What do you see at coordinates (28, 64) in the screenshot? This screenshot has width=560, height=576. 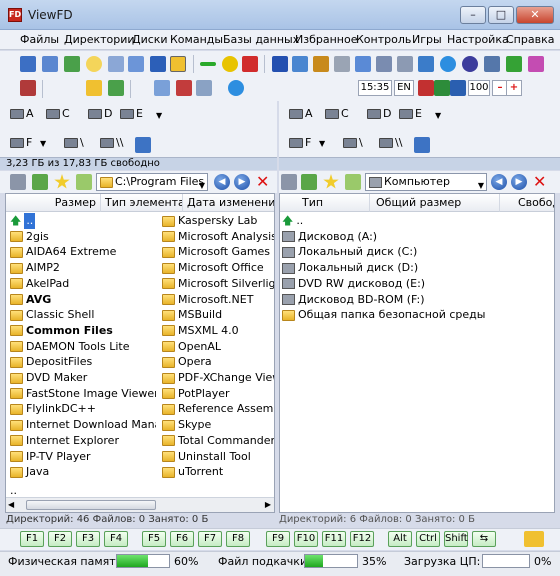 I see `view-icon` at bounding box center [28, 64].